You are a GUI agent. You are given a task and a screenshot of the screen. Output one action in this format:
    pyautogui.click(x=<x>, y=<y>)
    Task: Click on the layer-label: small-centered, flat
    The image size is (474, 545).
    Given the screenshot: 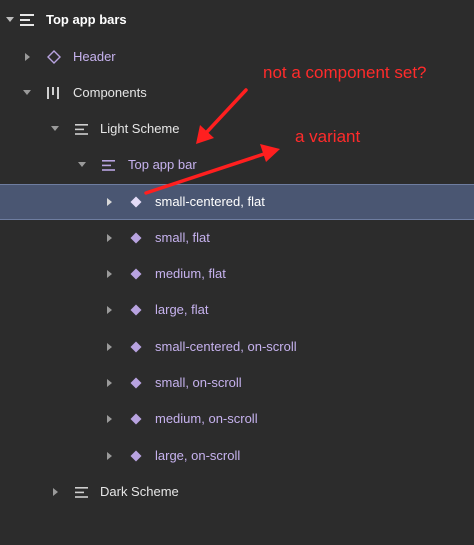 What is the action you would take?
    pyautogui.click(x=210, y=201)
    